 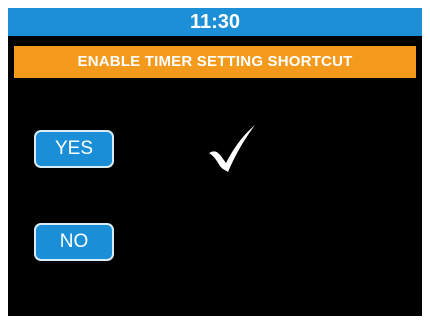 I want to click on page-title-banner: ENABLE TIMER SETTING SHORTCUT, so click(x=215, y=62).